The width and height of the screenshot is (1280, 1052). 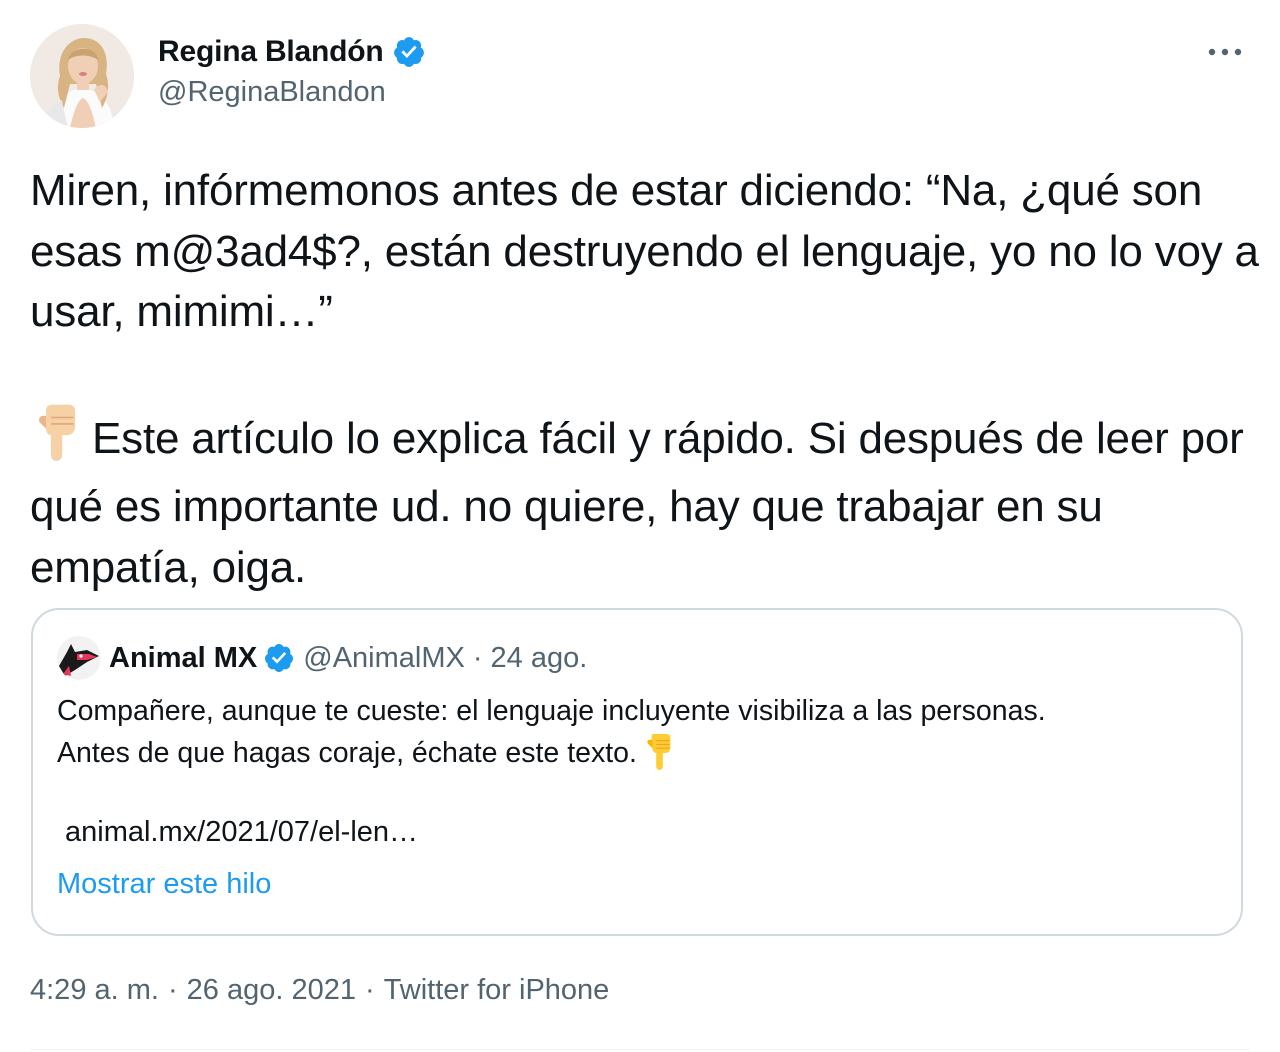 I want to click on quoted-tweet-header: Animal MX @AnimalMX · 24 ago., so click(x=348, y=658).